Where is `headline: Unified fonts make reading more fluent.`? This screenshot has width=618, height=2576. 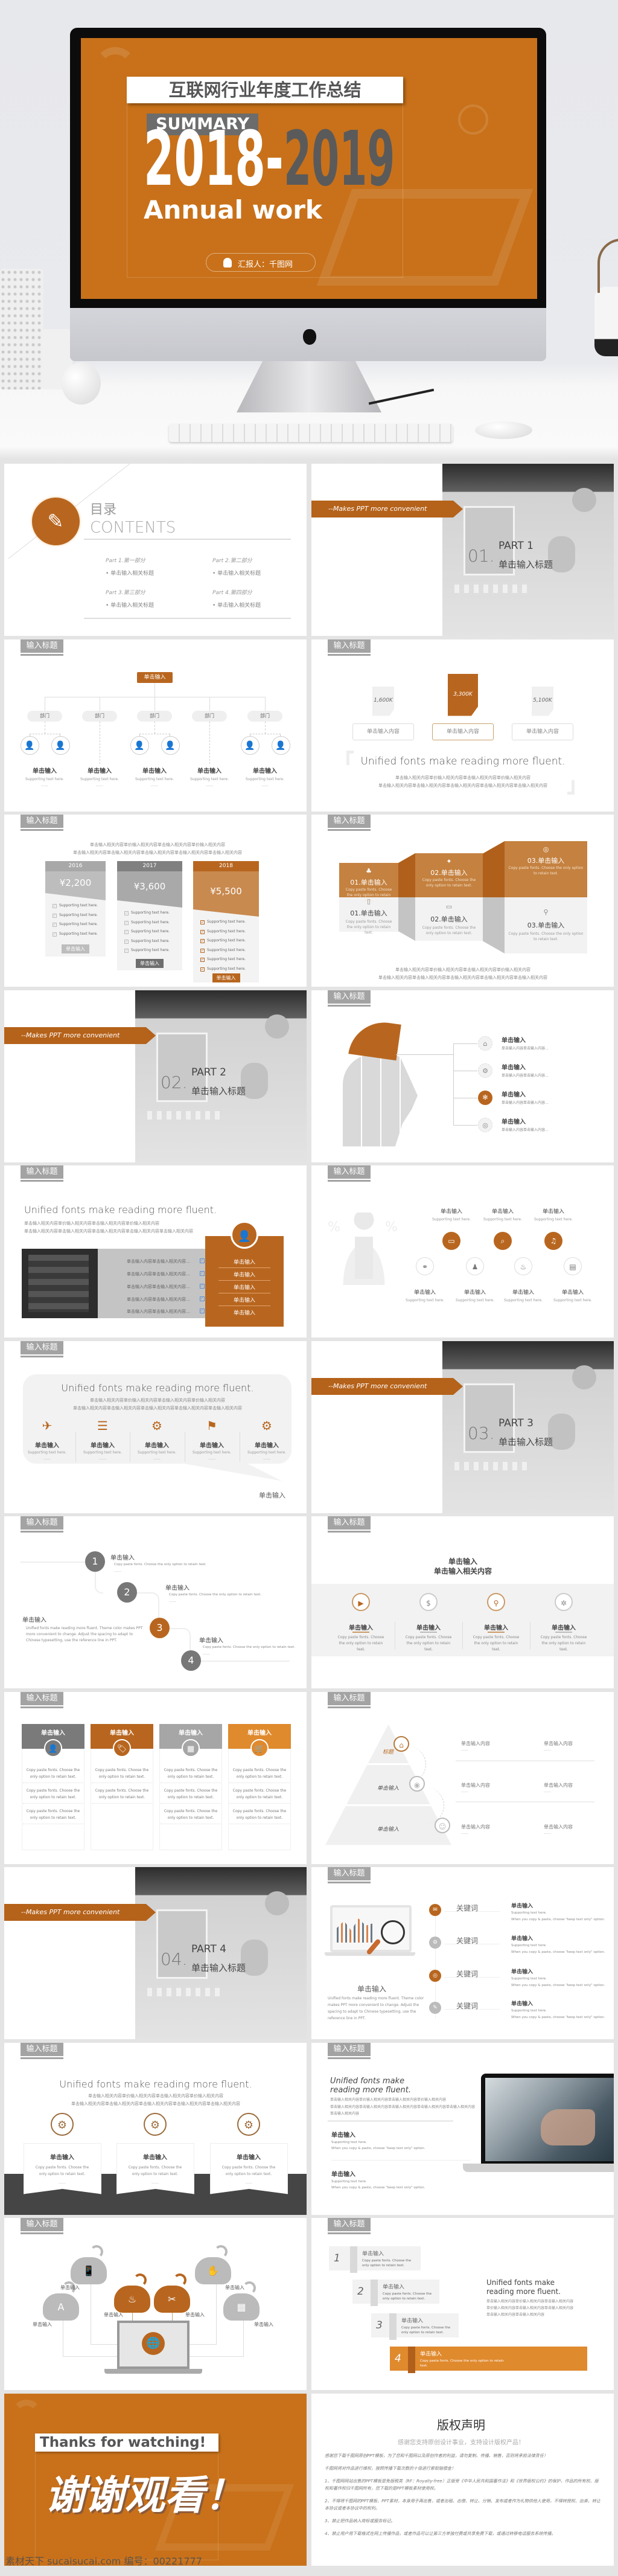
headline: Unified fonts make reading more fluent. is located at coordinates (463, 761).